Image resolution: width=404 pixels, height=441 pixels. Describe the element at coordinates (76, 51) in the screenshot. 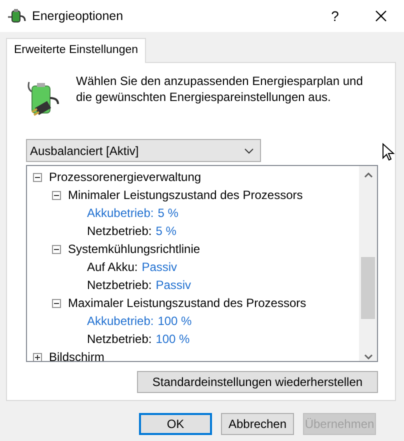

I see `tab: Erweiterte Einstellungen` at that location.